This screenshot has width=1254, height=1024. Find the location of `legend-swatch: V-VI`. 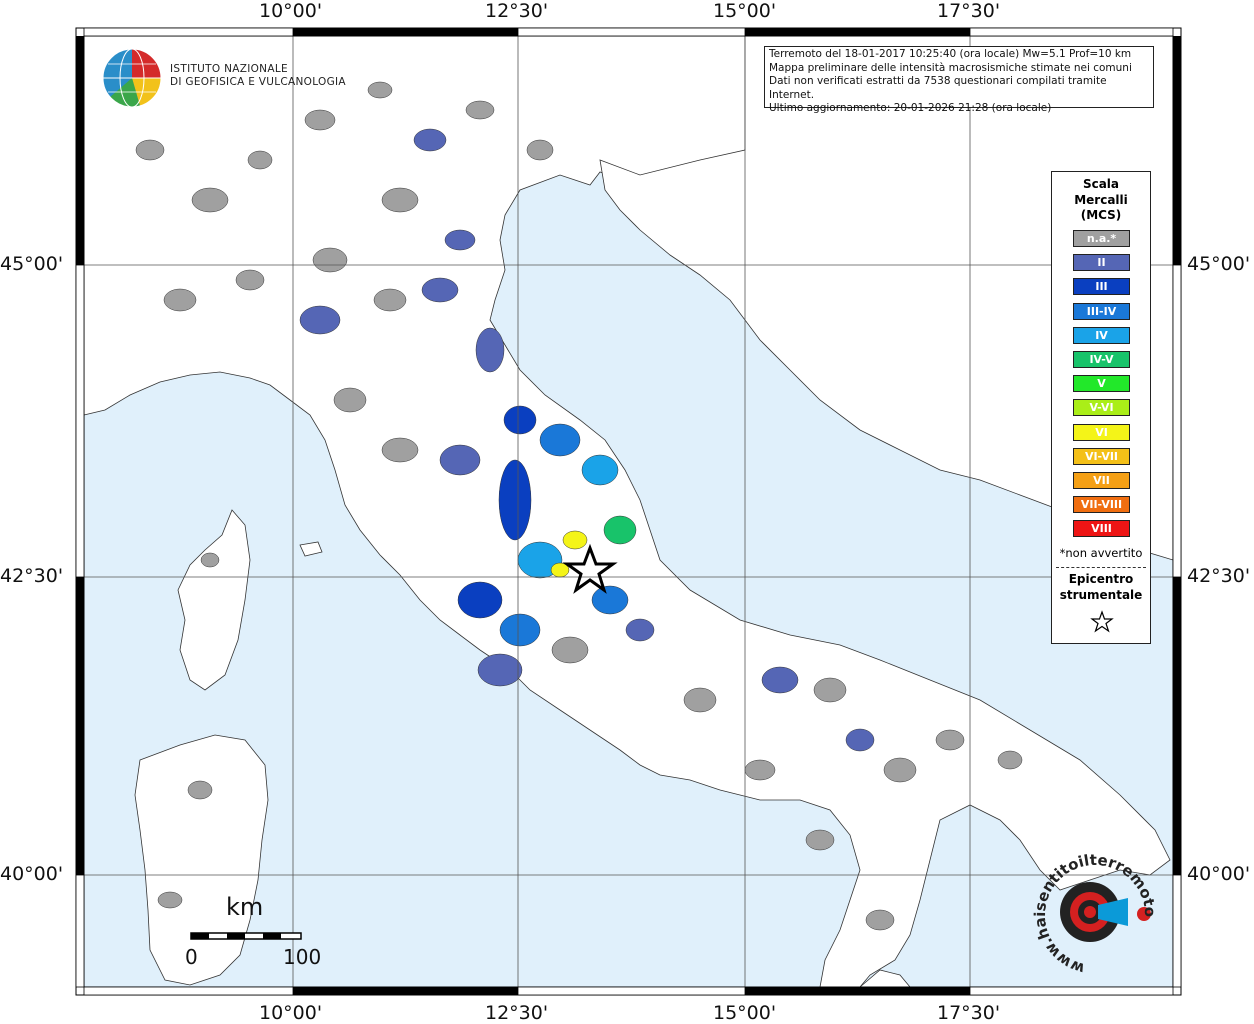

legend-swatch: V-VI is located at coordinates (1101, 408).